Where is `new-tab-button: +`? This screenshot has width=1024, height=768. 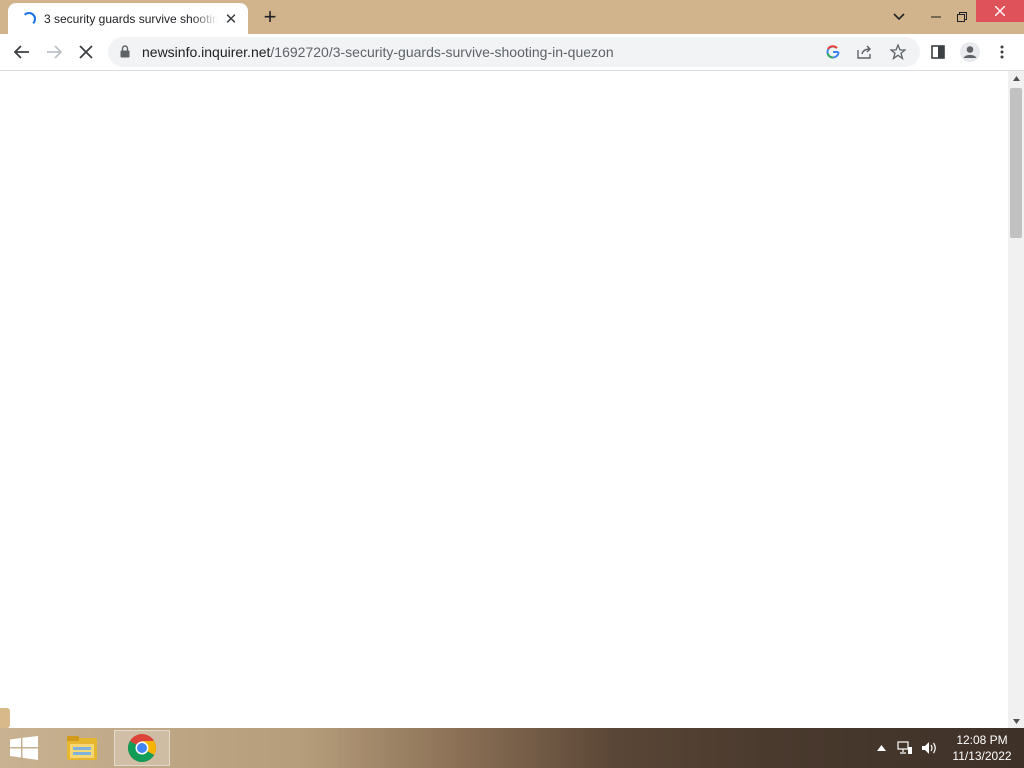
new-tab-button: + is located at coordinates (270, 17).